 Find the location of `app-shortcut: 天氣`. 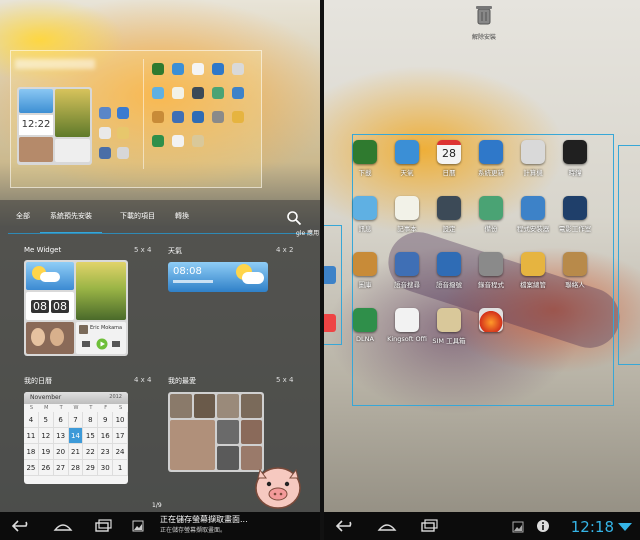

app-shortcut: 天氣 is located at coordinates (407, 158).